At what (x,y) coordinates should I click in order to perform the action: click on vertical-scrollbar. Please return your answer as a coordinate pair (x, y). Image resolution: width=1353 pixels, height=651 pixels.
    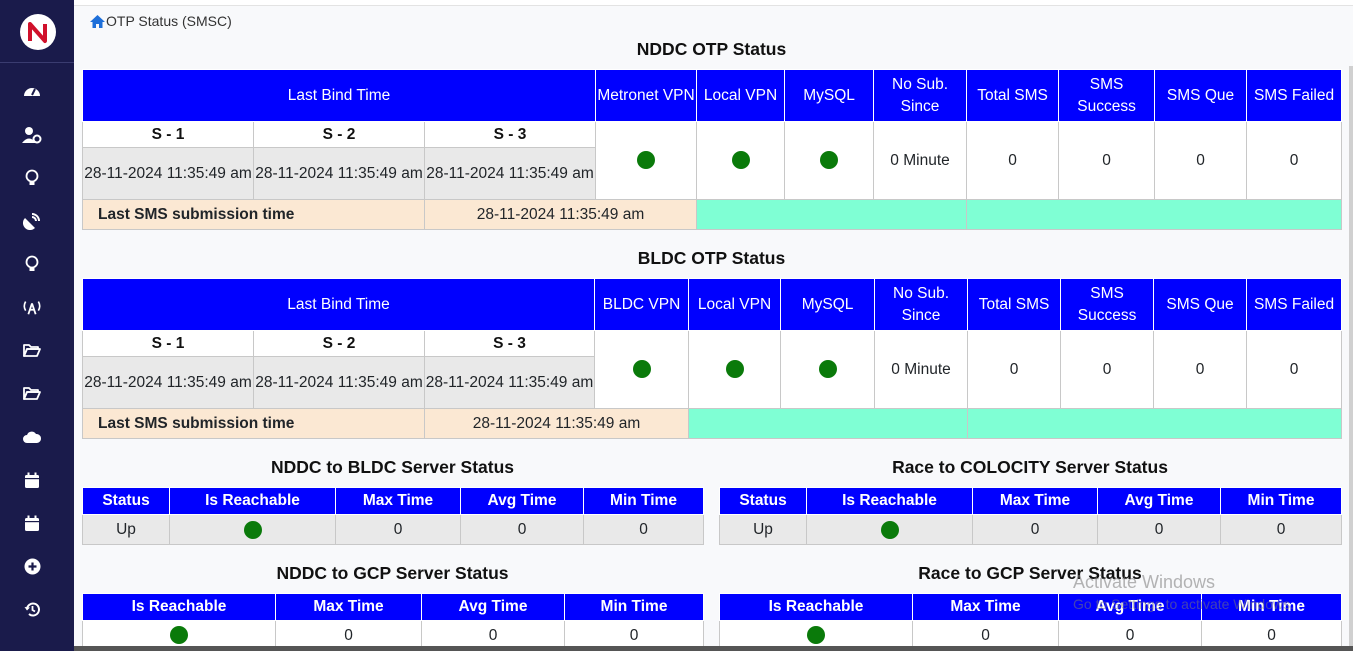
    Looking at the image, I should click on (1351, 356).